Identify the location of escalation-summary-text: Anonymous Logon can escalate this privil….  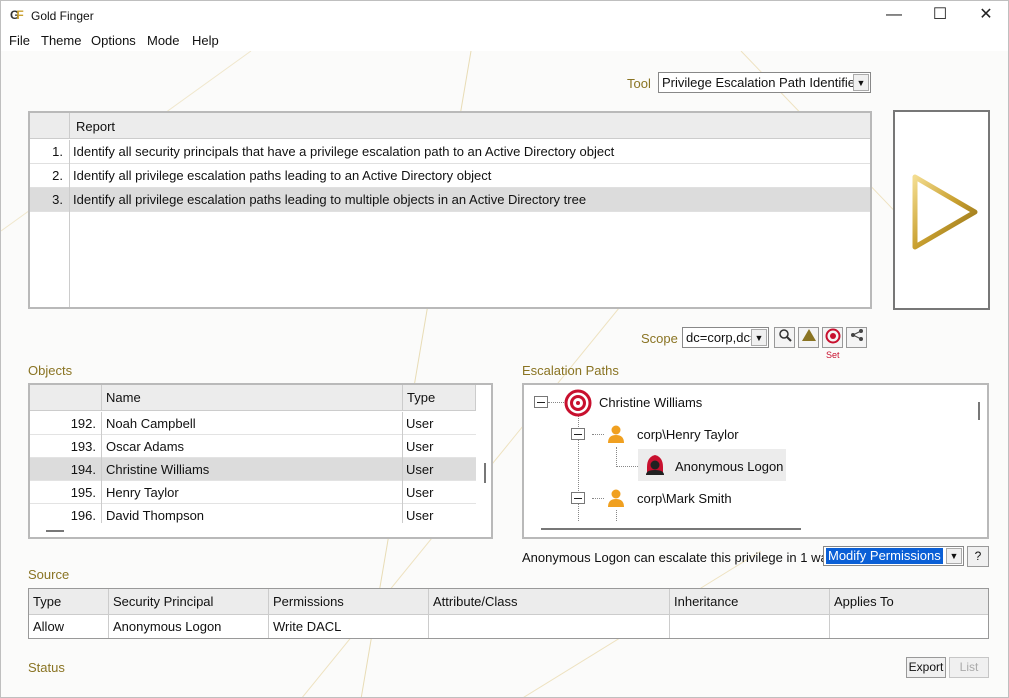
(682, 557).